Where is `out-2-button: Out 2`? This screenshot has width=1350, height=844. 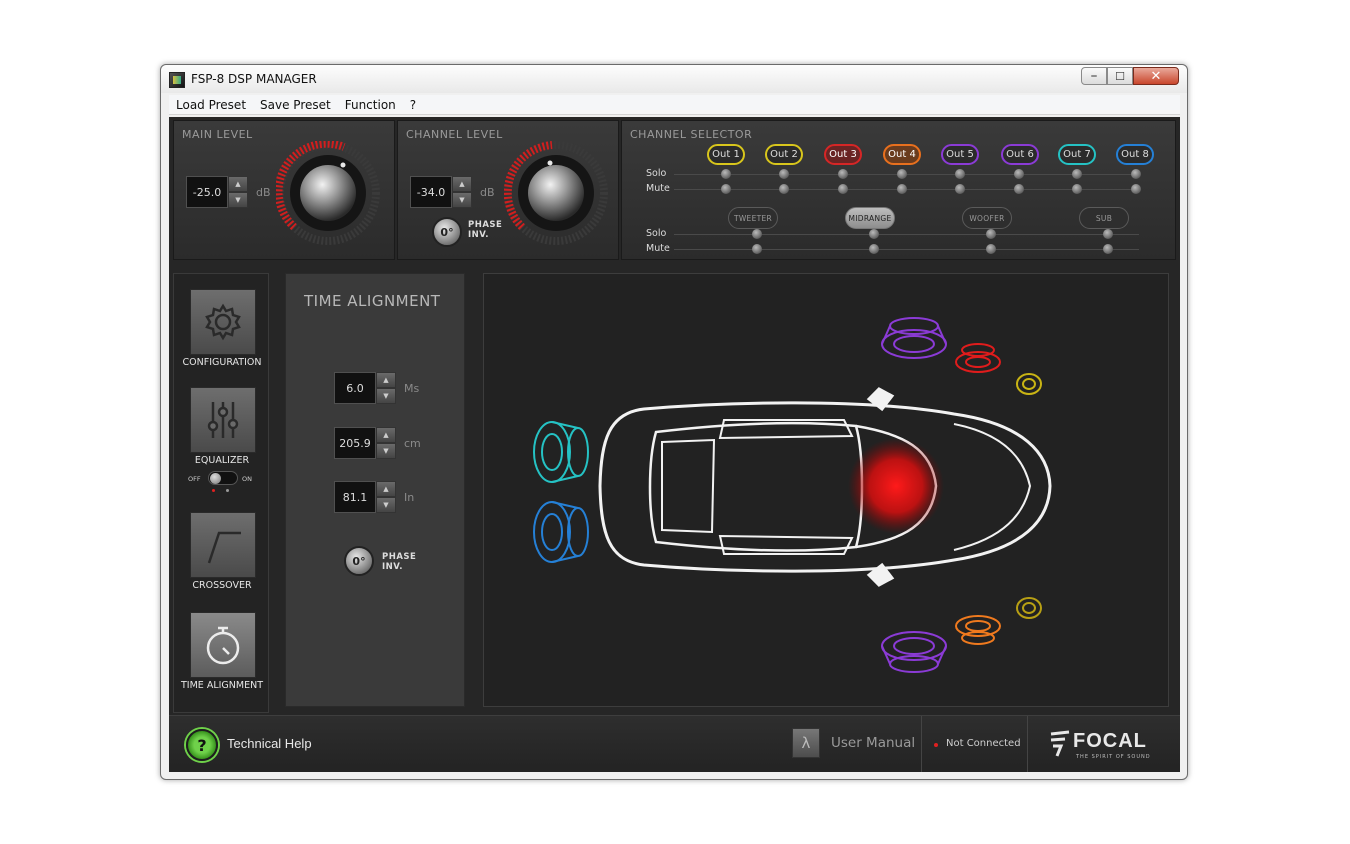 out-2-button: Out 2 is located at coordinates (784, 154).